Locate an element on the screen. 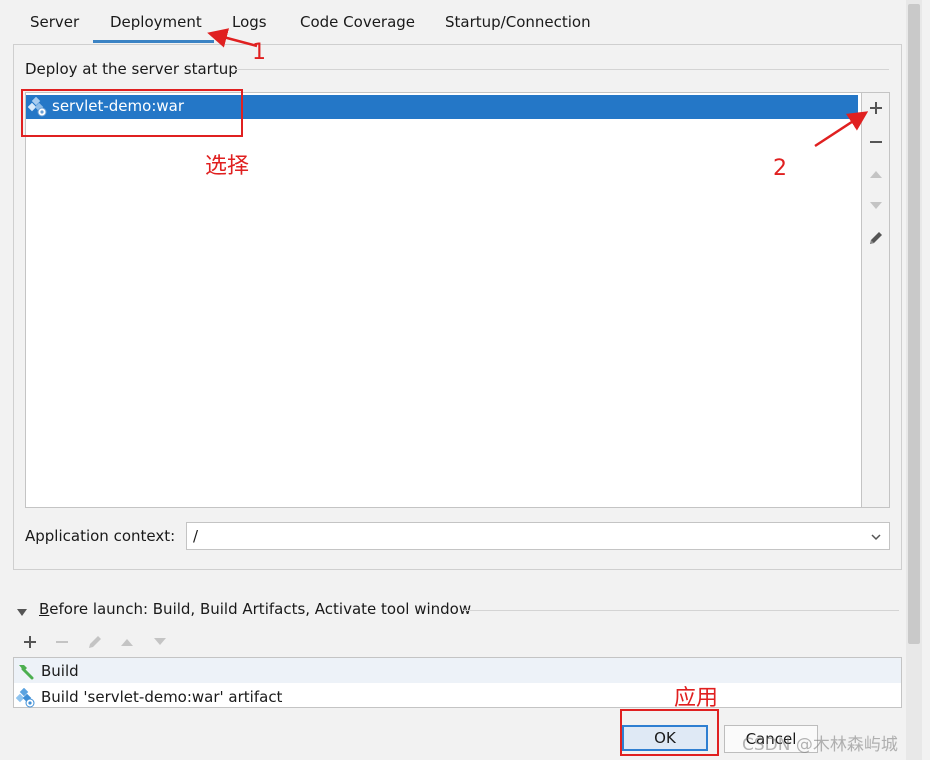 The width and height of the screenshot is (930, 760). before-launch-remove-button is located at coordinates (62, 642).